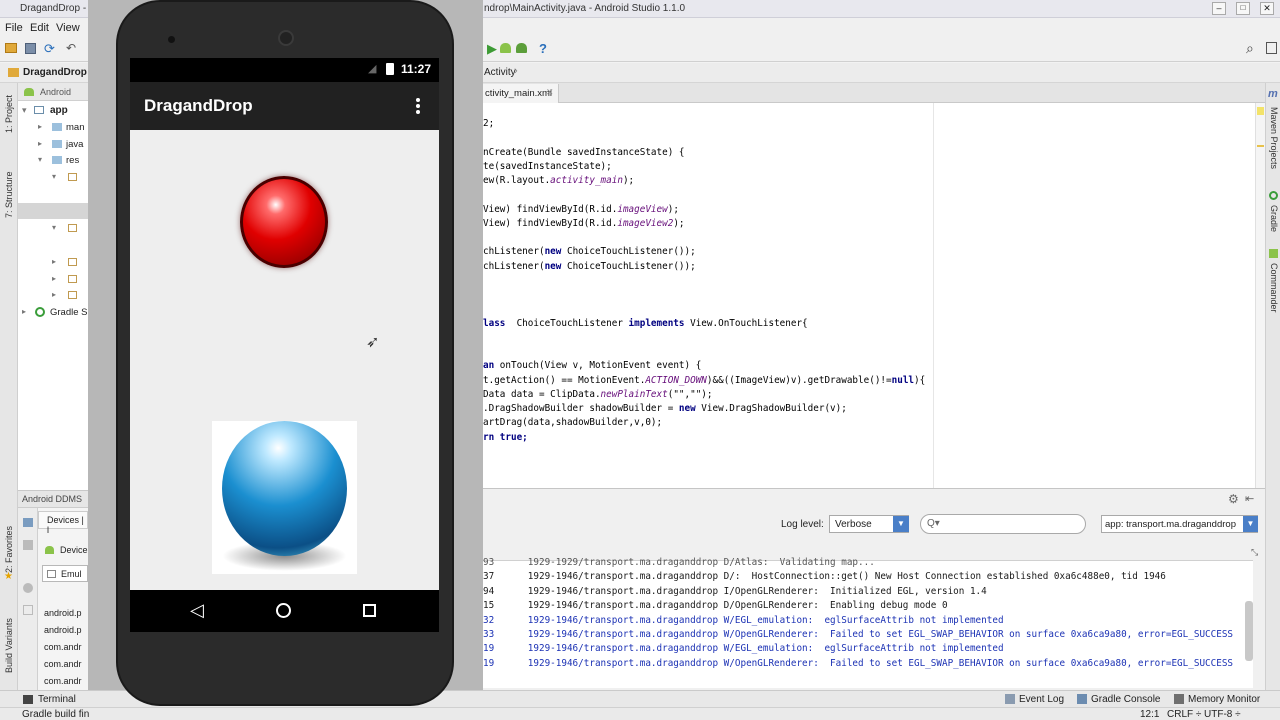 This screenshot has width=1280, height=720. What do you see at coordinates (65, 573) in the screenshot?
I see `emulator-selector: Emul` at bounding box center [65, 573].